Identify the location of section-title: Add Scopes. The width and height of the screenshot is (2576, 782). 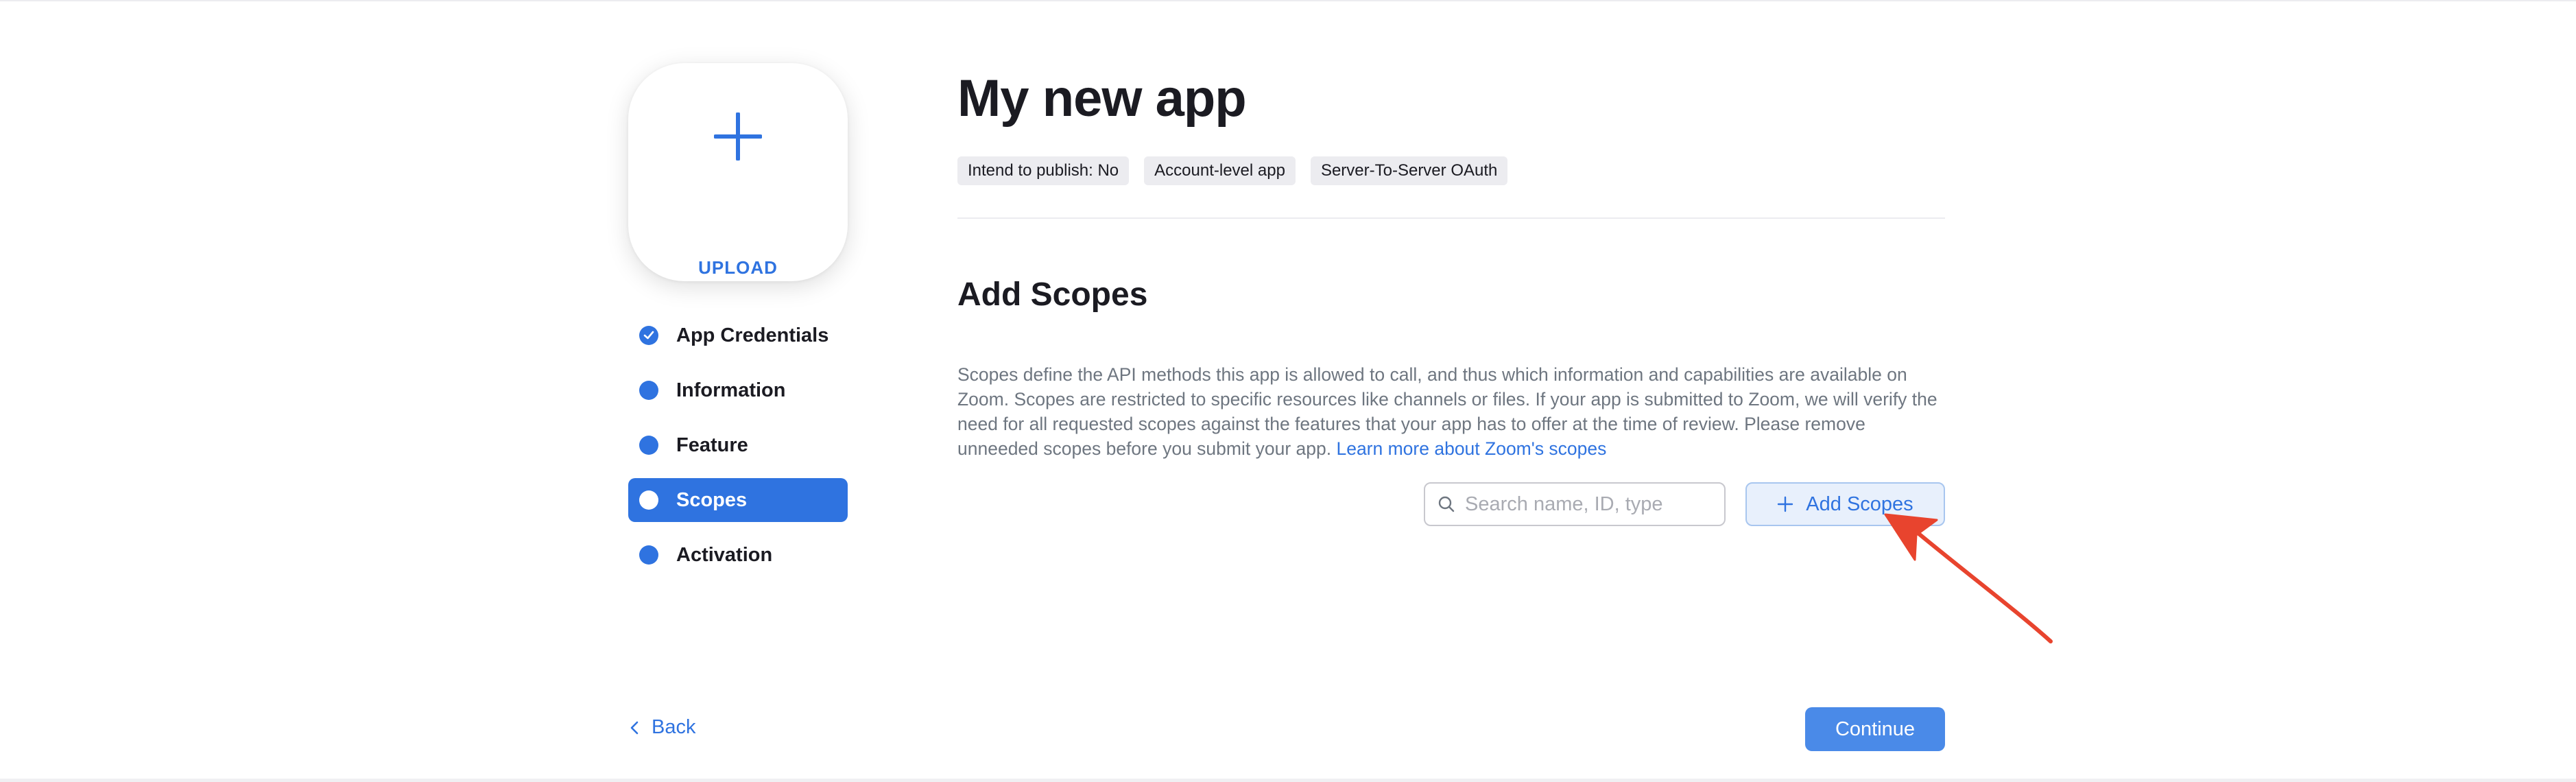
(1052, 294).